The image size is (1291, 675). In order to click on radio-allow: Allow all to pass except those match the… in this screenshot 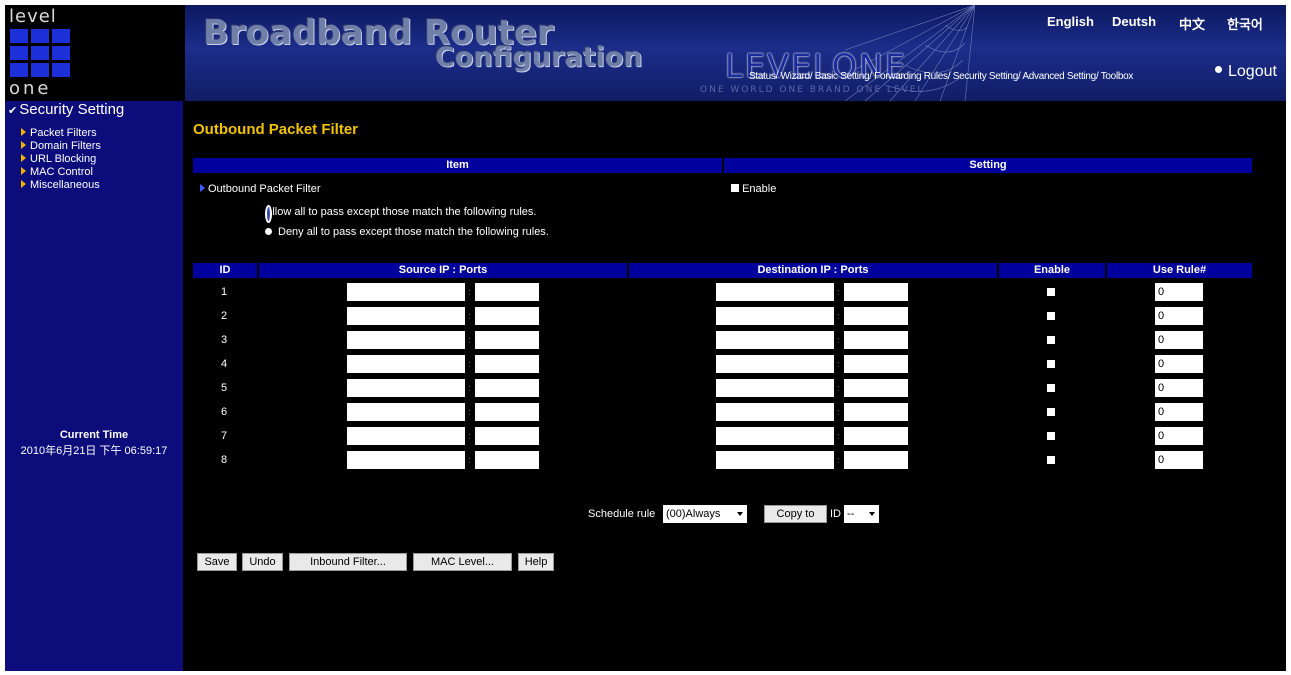, I will do `click(400, 214)`.